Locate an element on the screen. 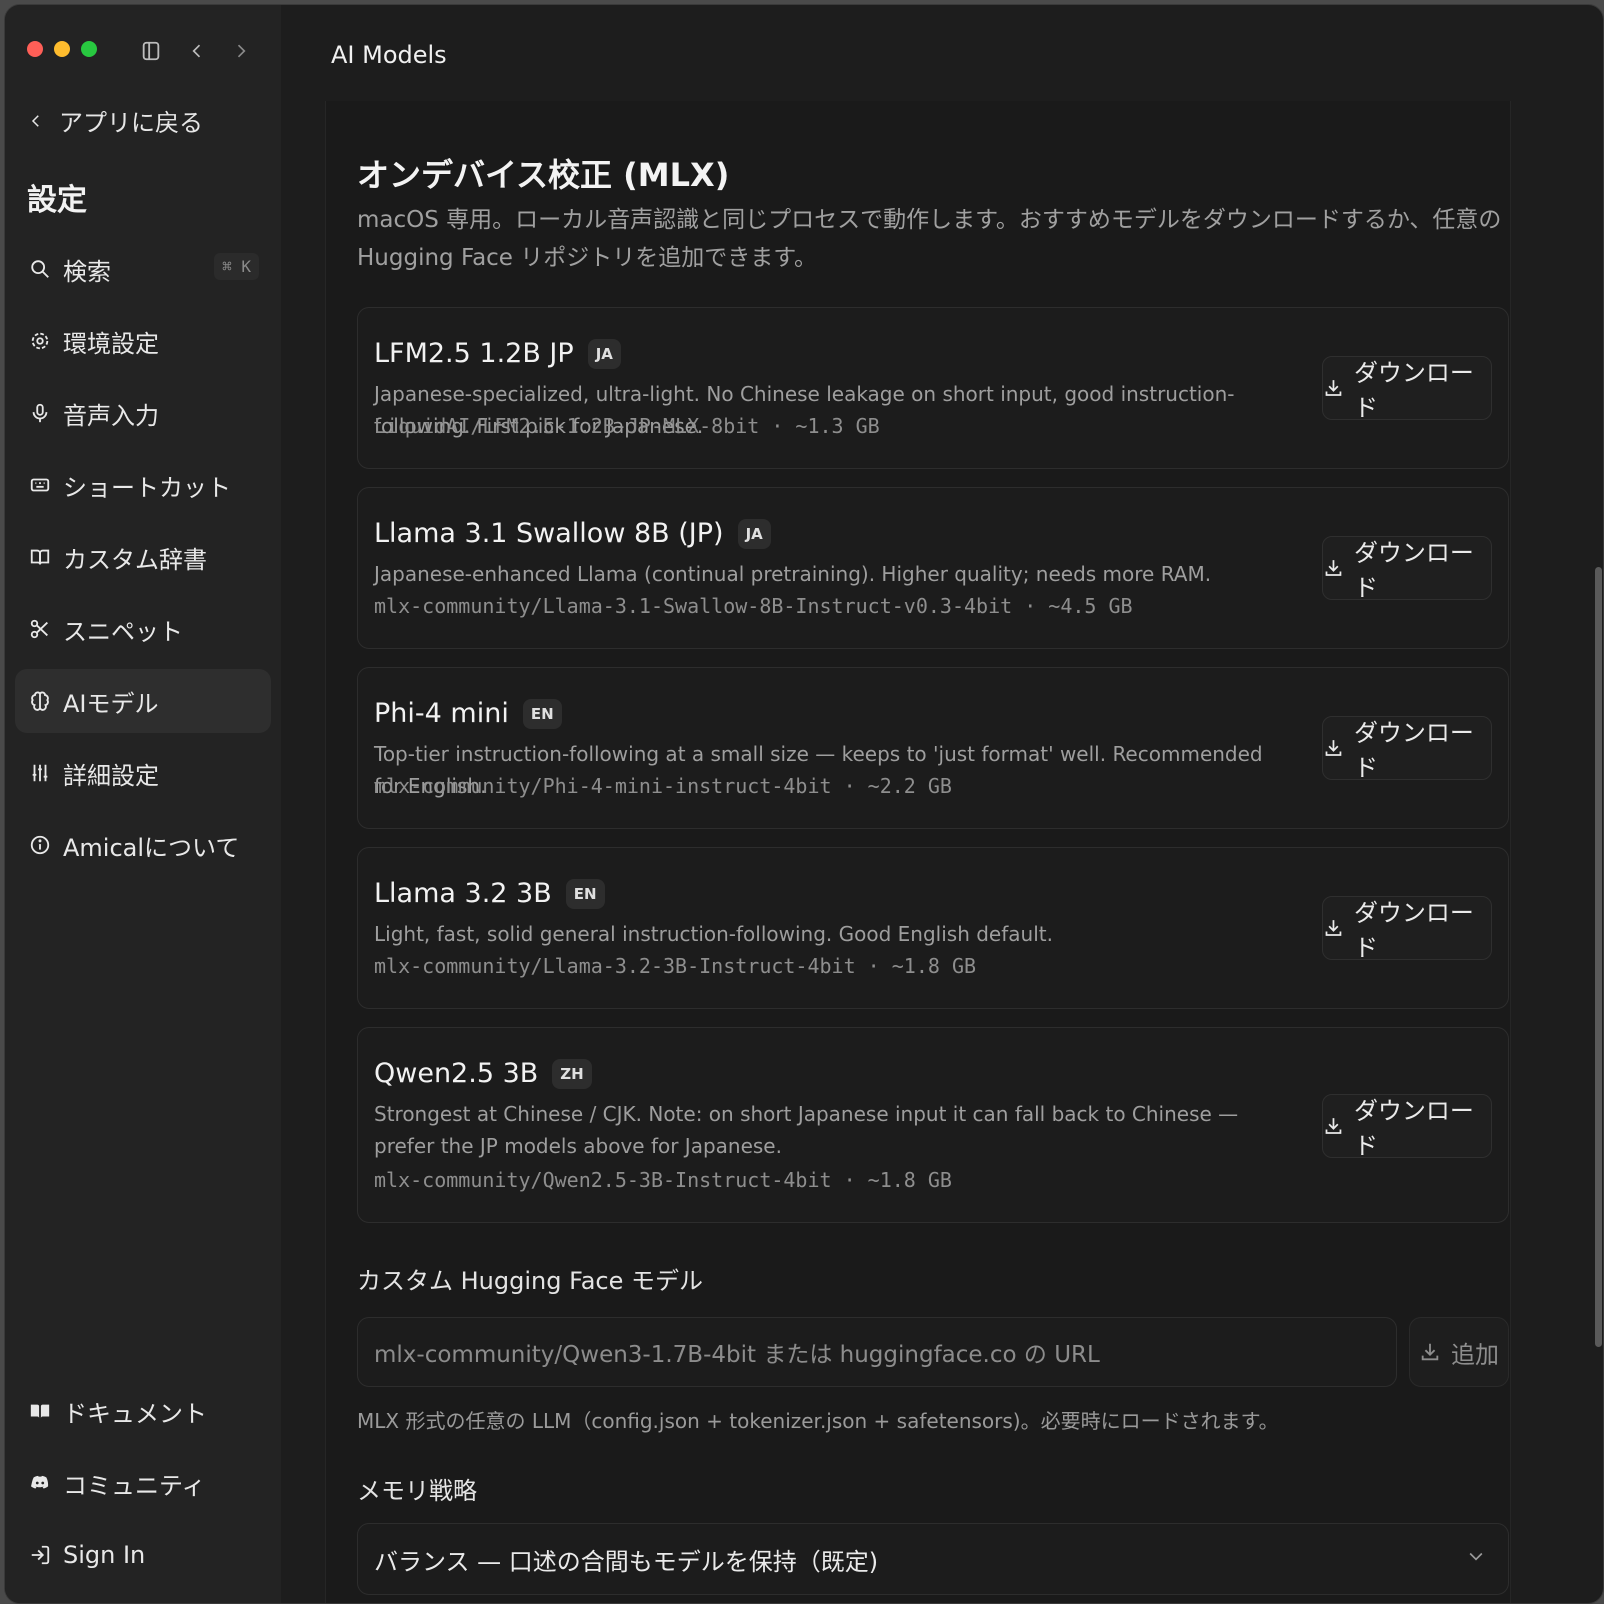  model-name: Llama 3.1 Swallow 8B (JP) is located at coordinates (549, 533).